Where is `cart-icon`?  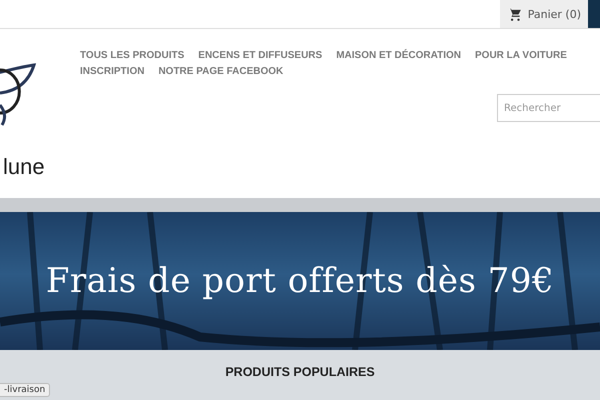
cart-icon is located at coordinates (515, 14).